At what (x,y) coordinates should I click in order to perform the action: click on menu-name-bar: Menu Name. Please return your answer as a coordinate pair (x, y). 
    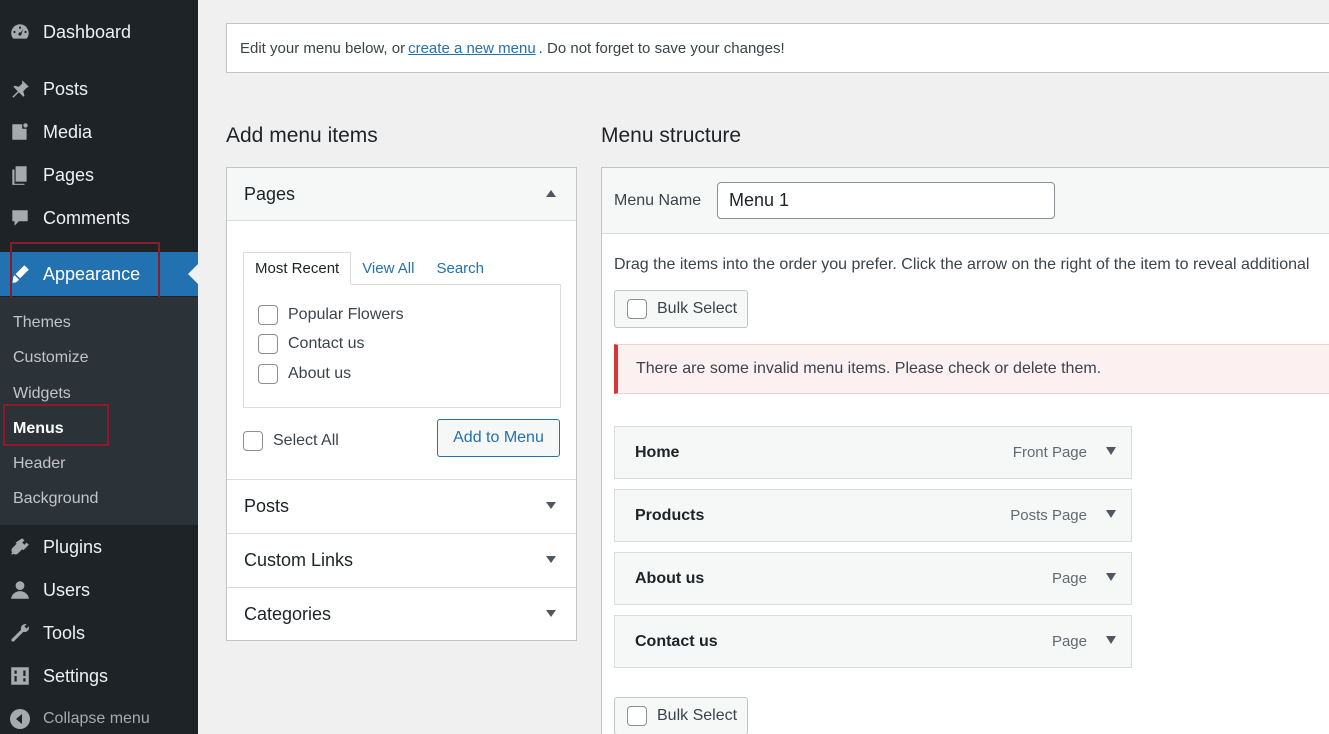
    Looking at the image, I should click on (965, 201).